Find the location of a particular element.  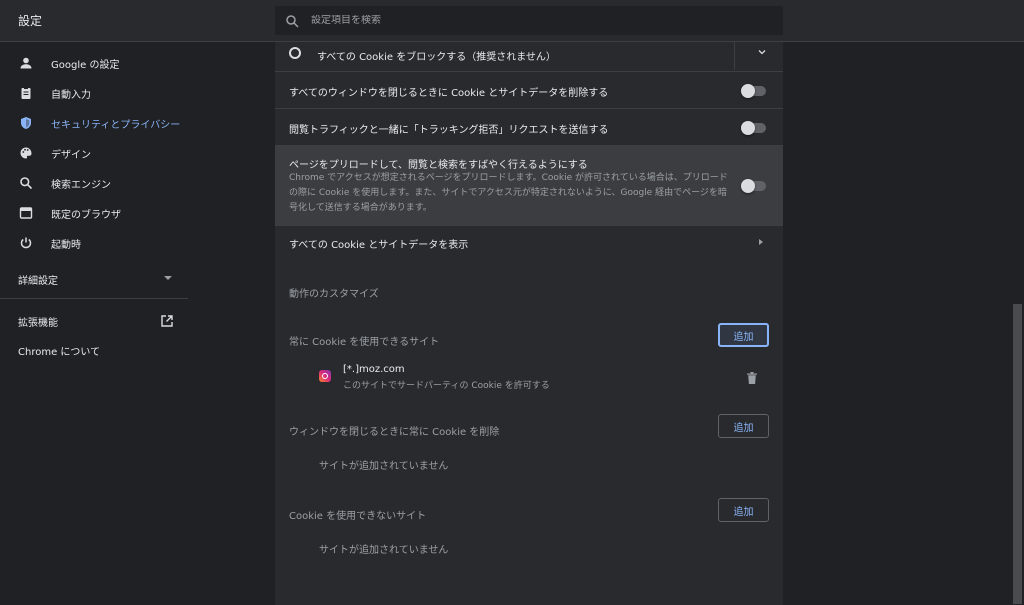

site-detail: このサイトでサードパーティの Cookie を許可する is located at coordinates (446, 386).